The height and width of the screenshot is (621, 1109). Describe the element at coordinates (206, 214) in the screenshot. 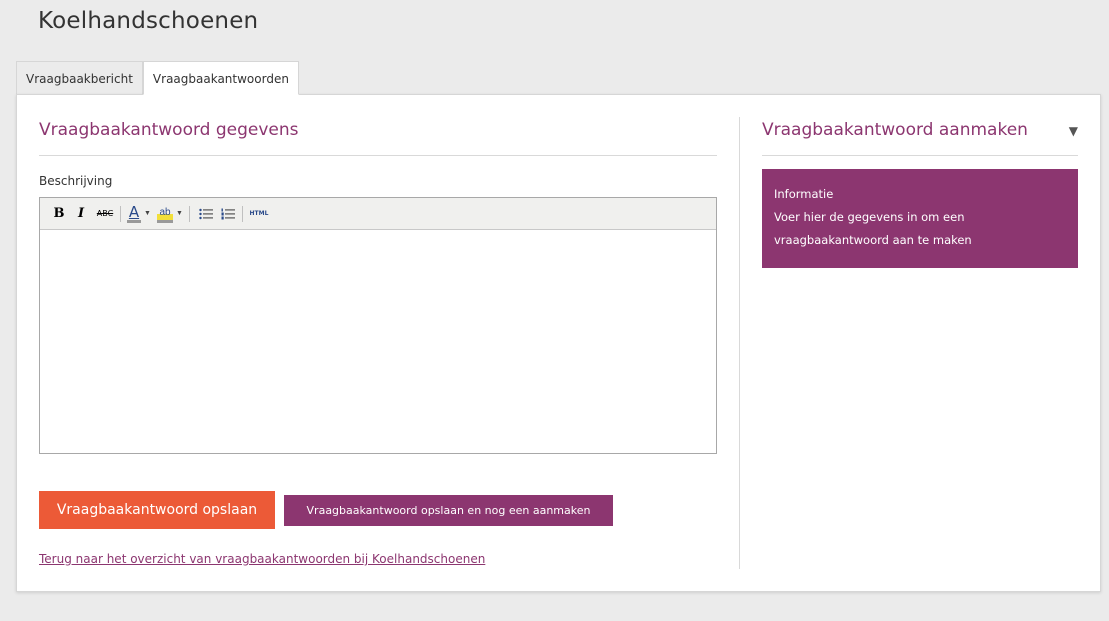

I see `bullet-list-icon` at that location.